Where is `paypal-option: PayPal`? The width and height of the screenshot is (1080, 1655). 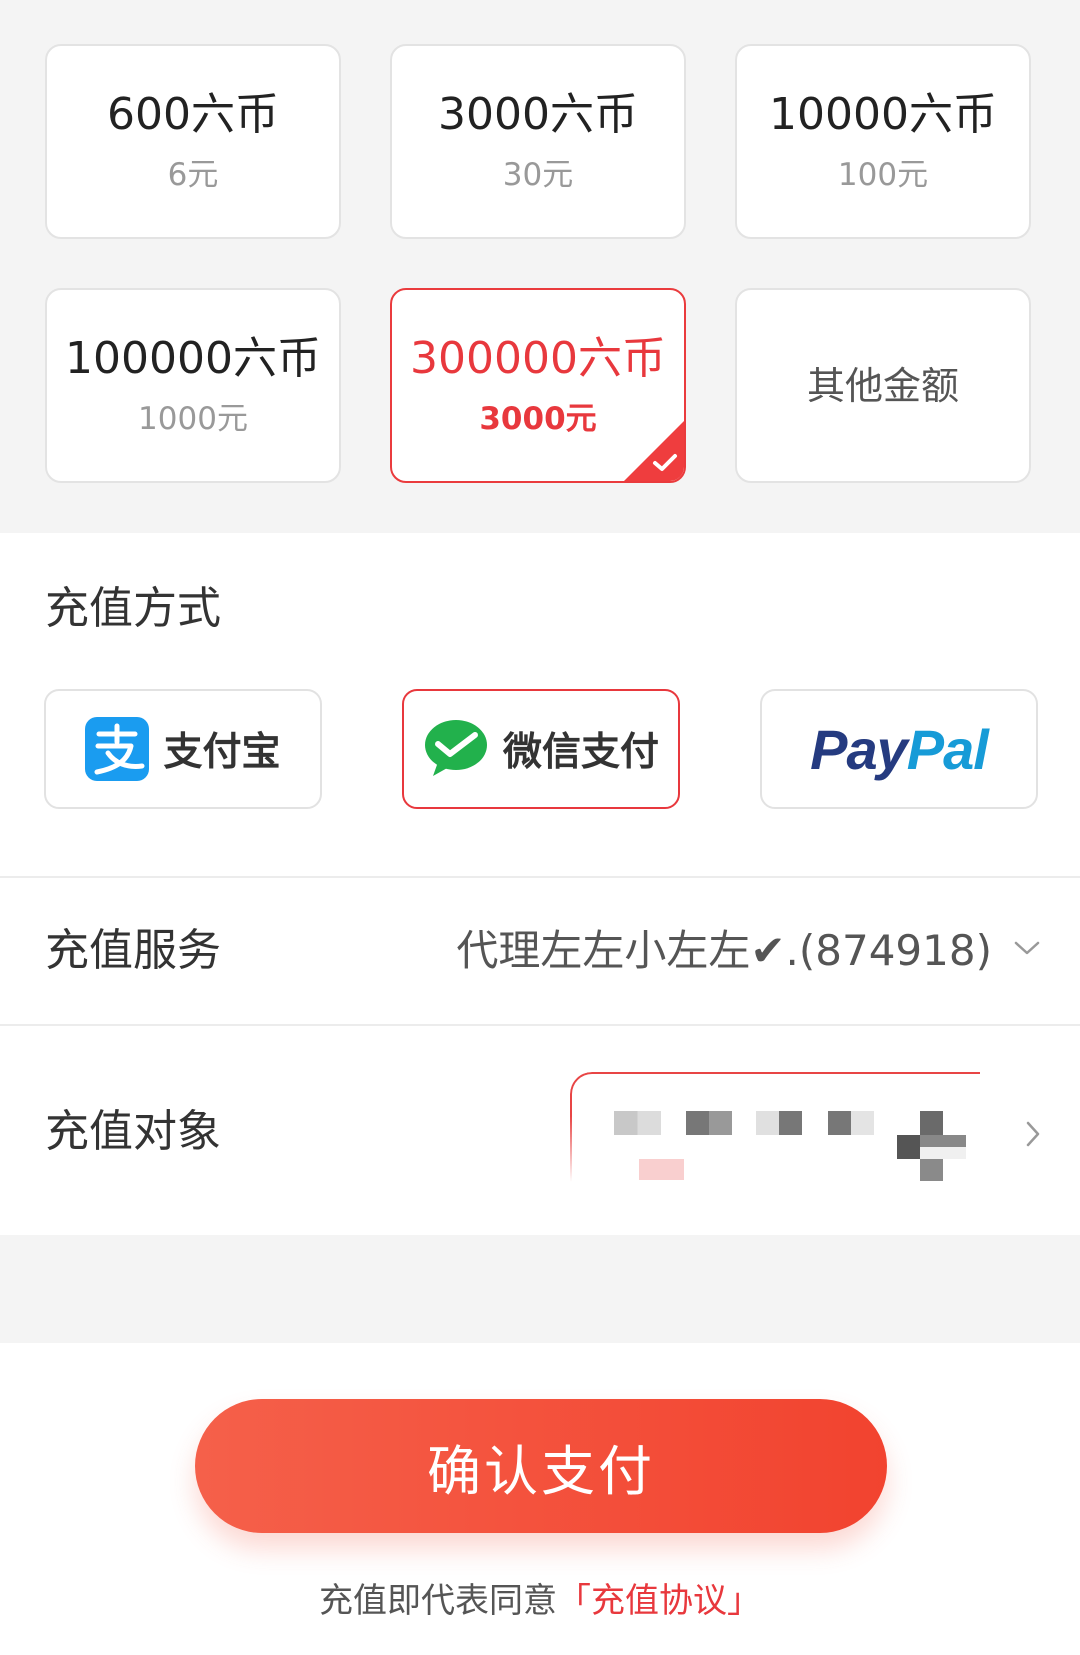 paypal-option: PayPal is located at coordinates (899, 749).